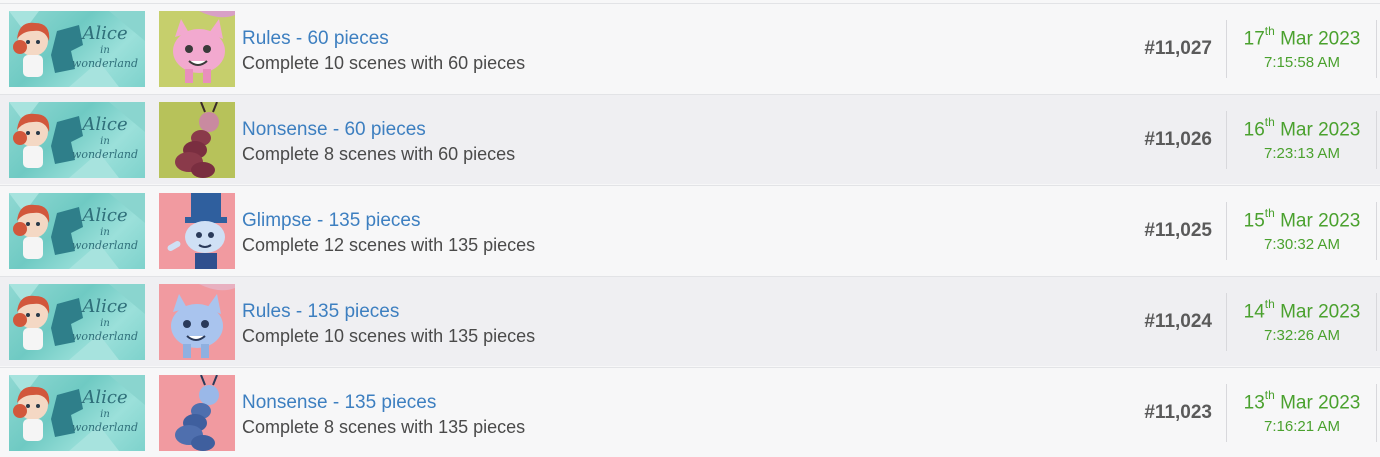 Image resolution: width=1380 pixels, height=457 pixels. What do you see at coordinates (315, 39) in the screenshot?
I see `achievement-title-link: Rules - 60 pieces` at bounding box center [315, 39].